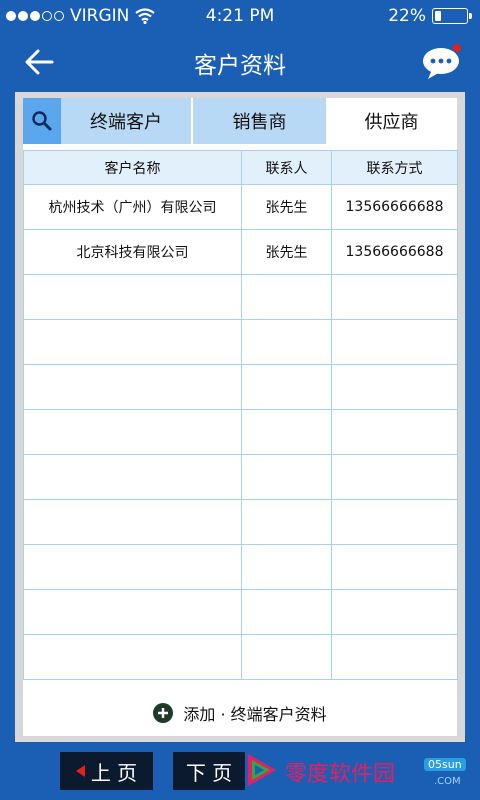  I want to click on search-button, so click(42, 121).